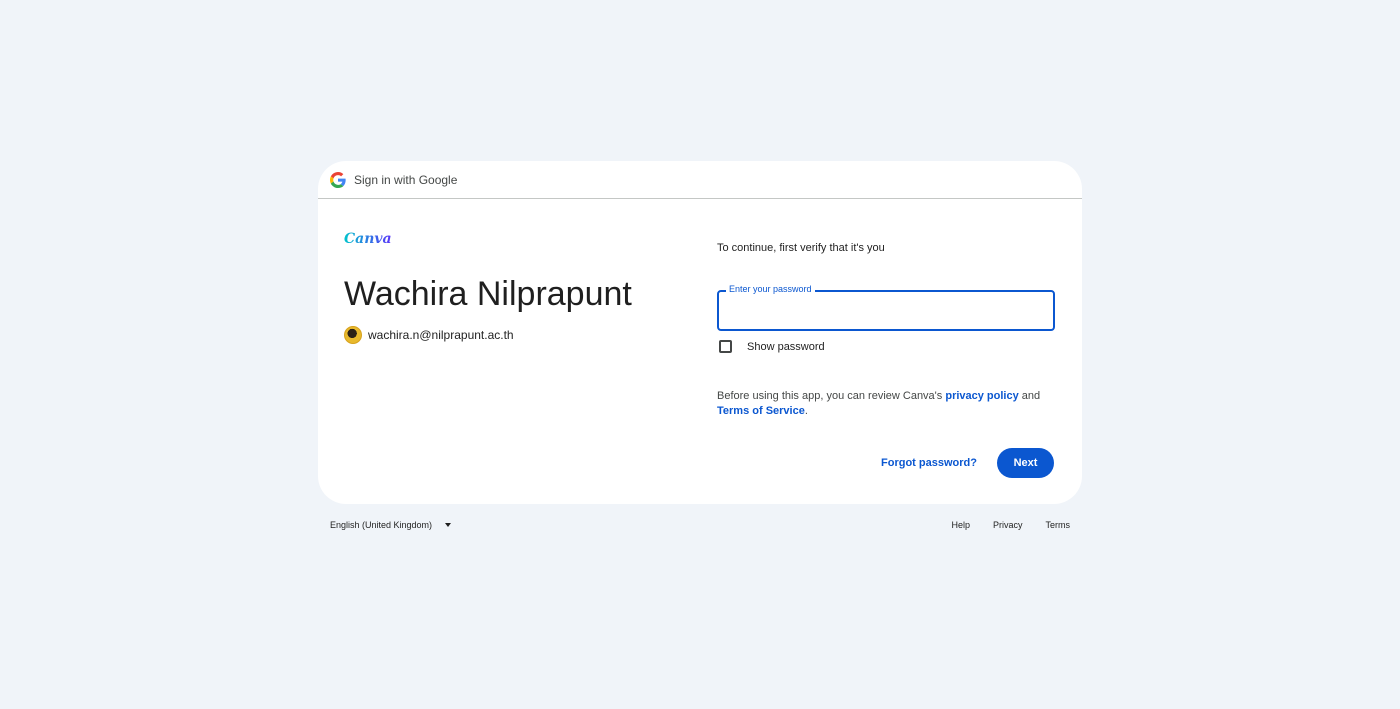 Image resolution: width=1400 pixels, height=709 pixels. I want to click on canva-logo: Canva, so click(368, 239).